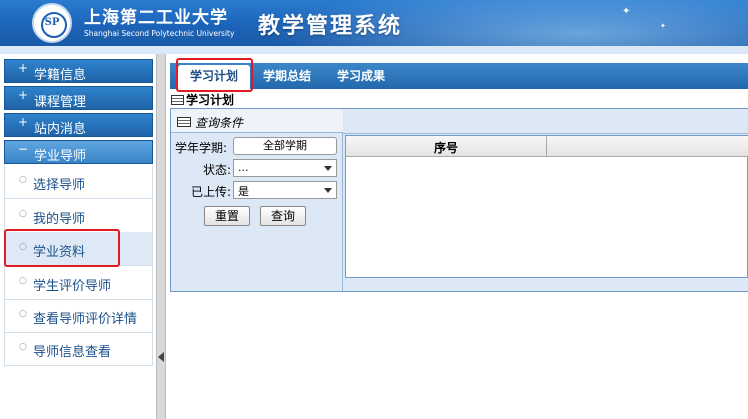 The height and width of the screenshot is (419, 748). Describe the element at coordinates (257, 121) in the screenshot. I see `query-header: 查询条件` at that location.